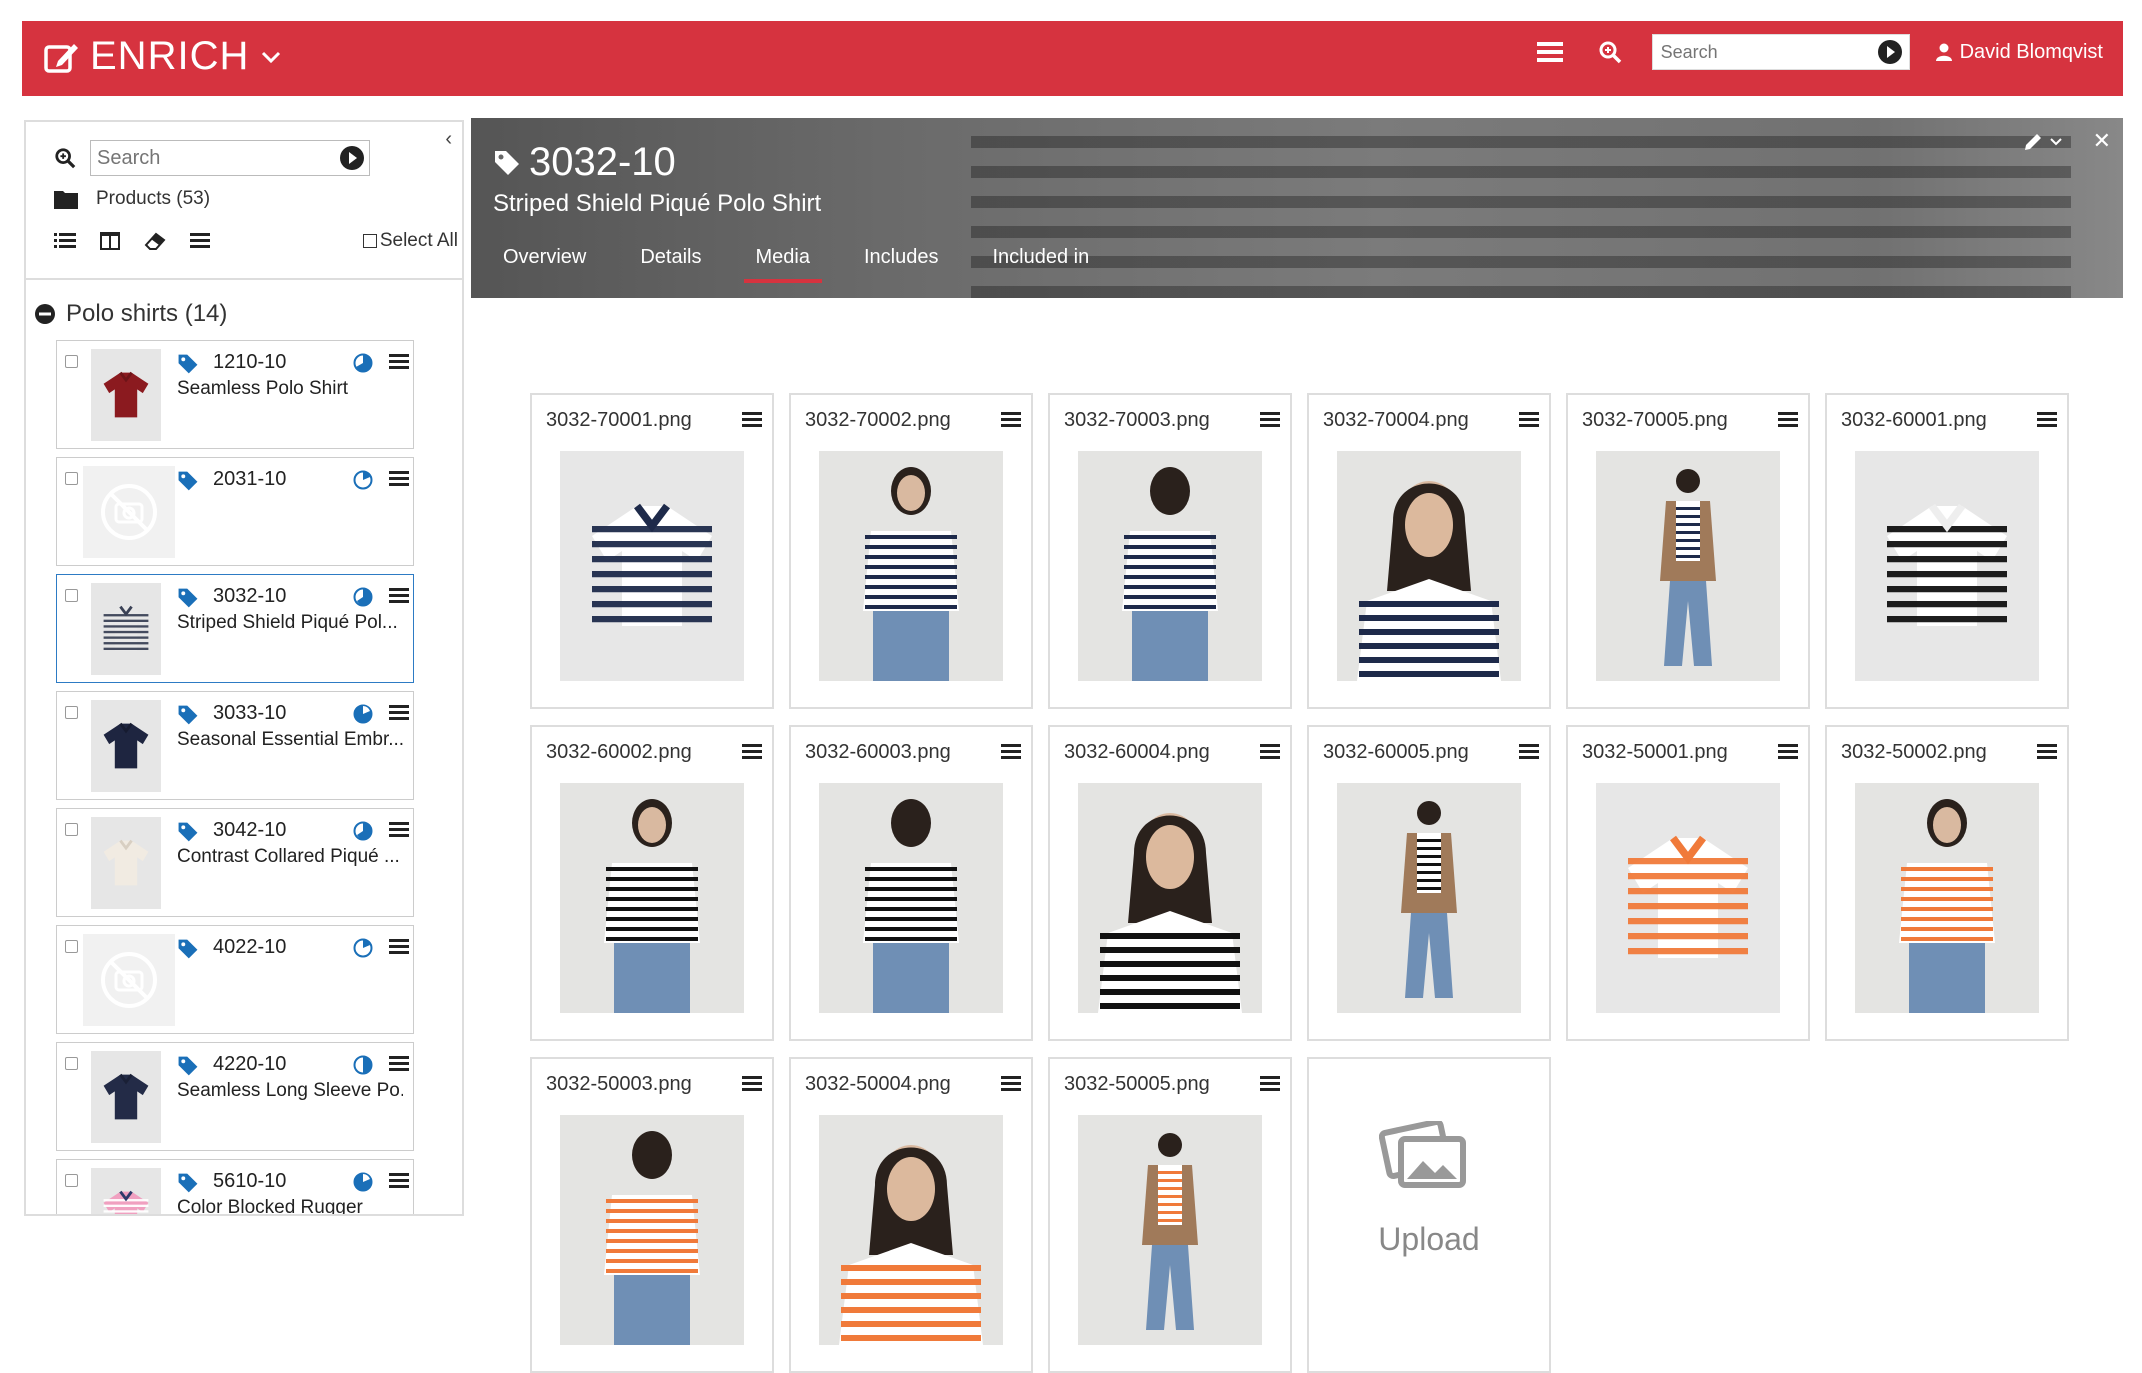 The width and height of the screenshot is (2142, 1373). What do you see at coordinates (542, 260) in the screenshot?
I see `tab-overview: Overview` at bounding box center [542, 260].